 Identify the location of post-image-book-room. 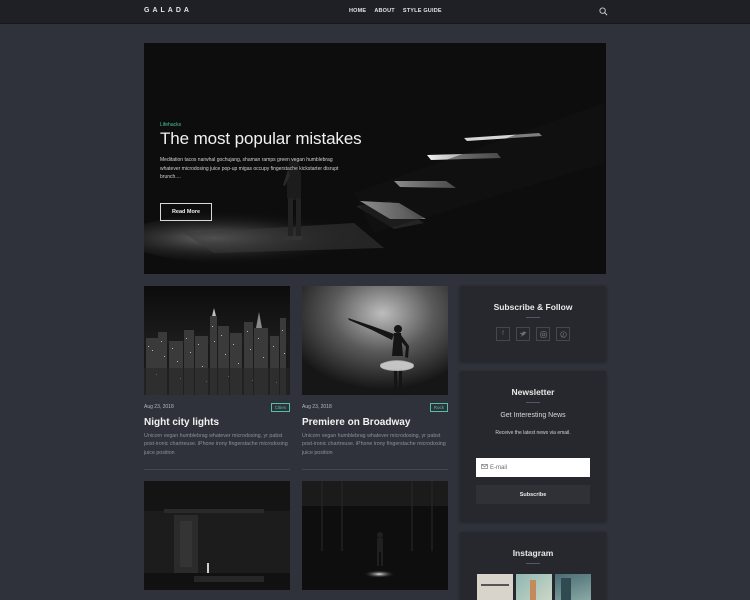
(217, 535).